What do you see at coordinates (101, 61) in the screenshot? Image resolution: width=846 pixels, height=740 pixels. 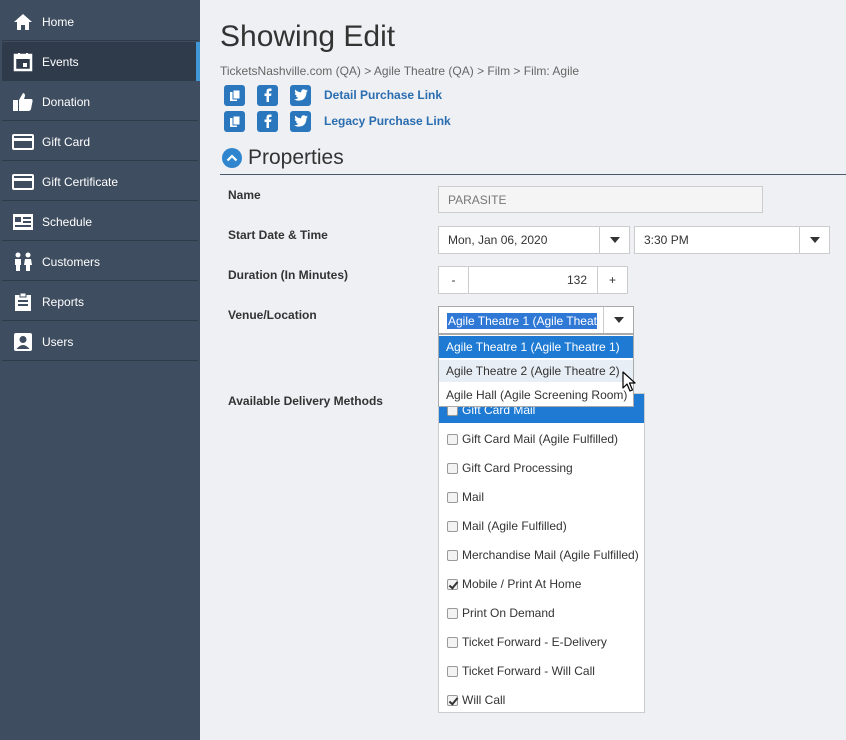 I see `sidebar-item-events: Events` at bounding box center [101, 61].